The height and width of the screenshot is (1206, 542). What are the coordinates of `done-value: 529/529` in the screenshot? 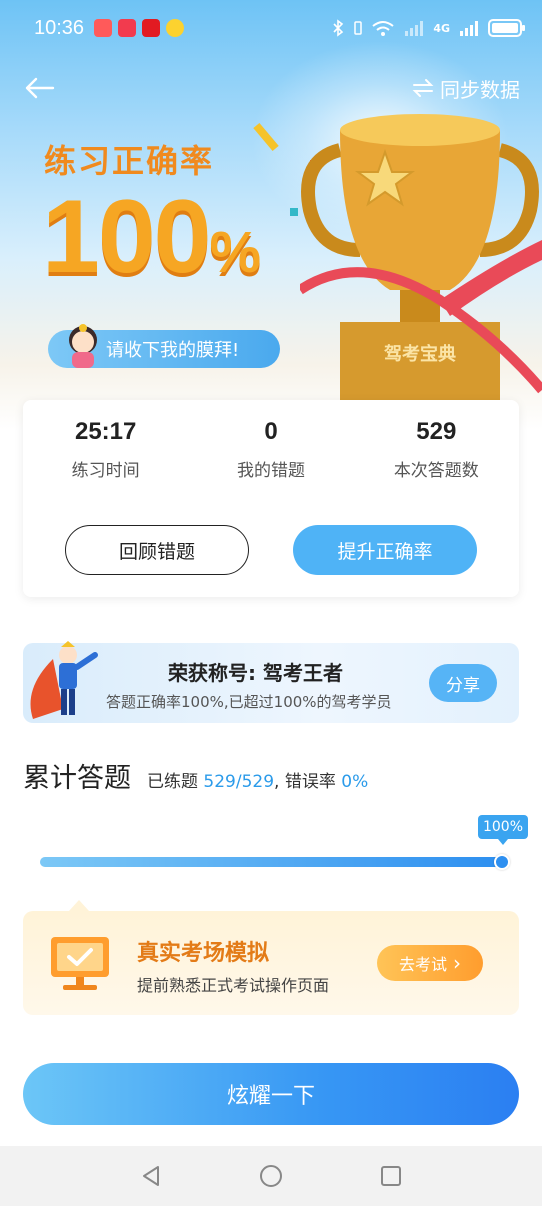 It's located at (239, 782).